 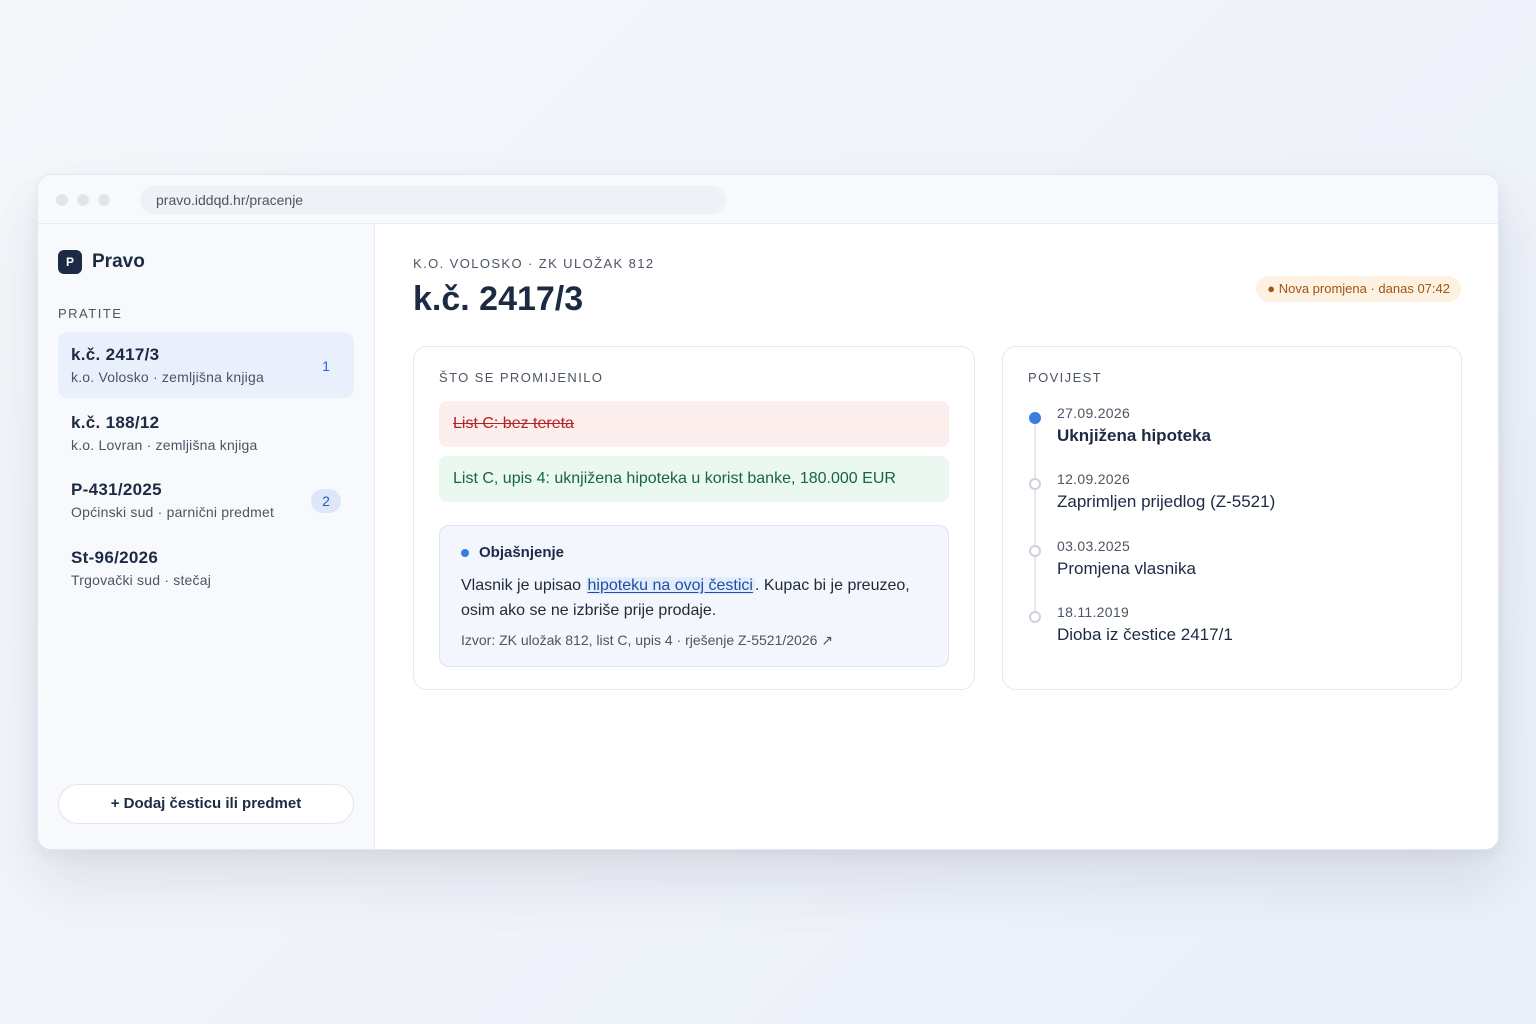 I want to click on new-change-badge: ● Nova promjena · danas 07:42, so click(x=1358, y=289).